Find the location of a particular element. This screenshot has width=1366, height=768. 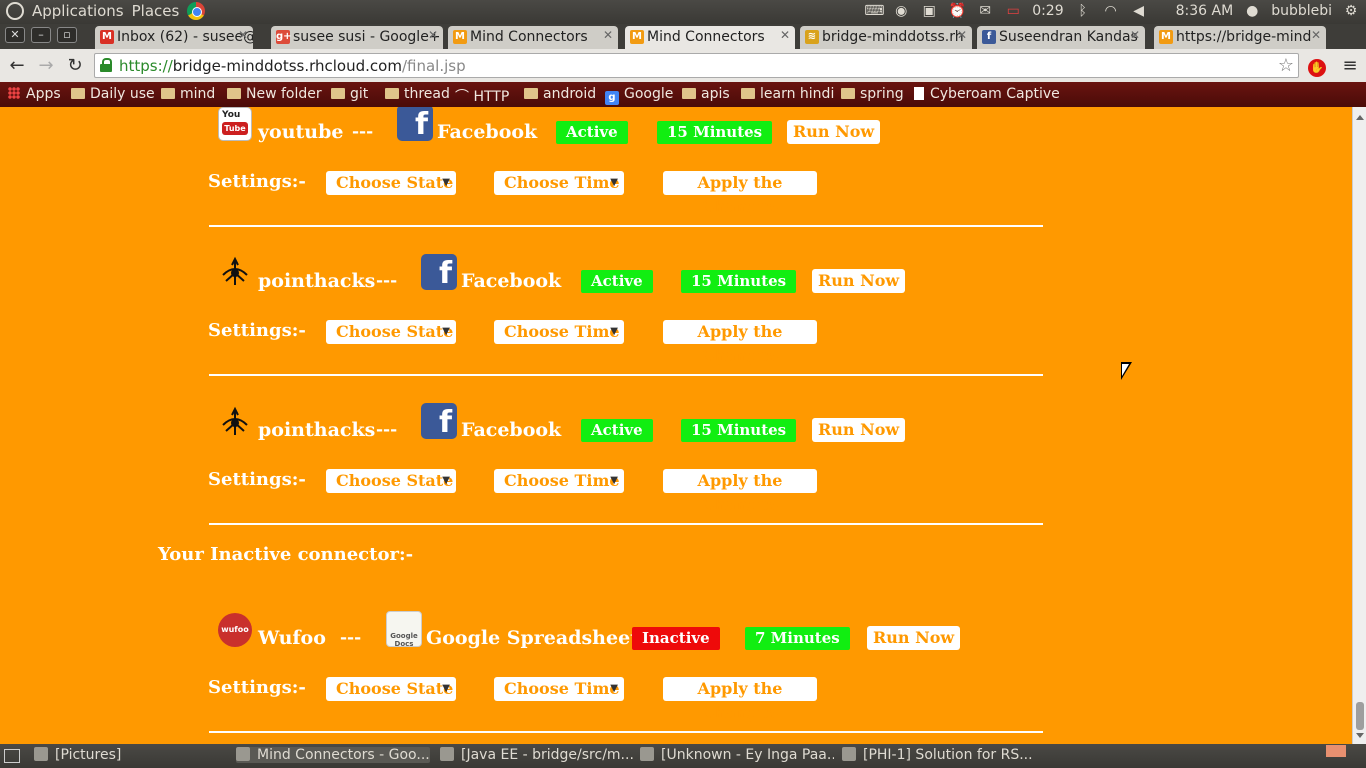

back-arrow-icon: ← is located at coordinates (17, 66).